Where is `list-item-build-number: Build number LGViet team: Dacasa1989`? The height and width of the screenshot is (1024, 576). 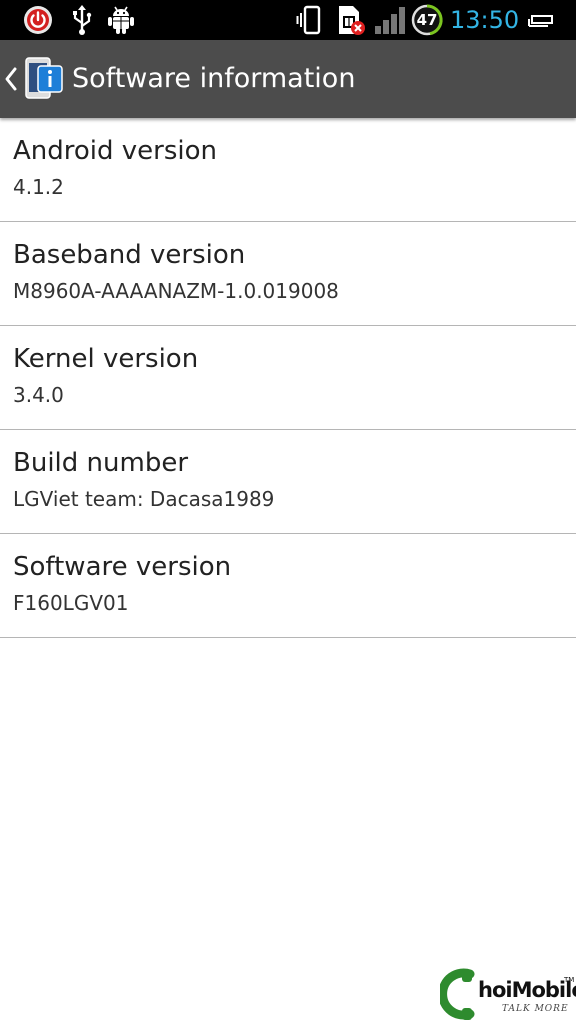 list-item-build-number: Build number LGViet team: Dacasa1989 is located at coordinates (288, 482).